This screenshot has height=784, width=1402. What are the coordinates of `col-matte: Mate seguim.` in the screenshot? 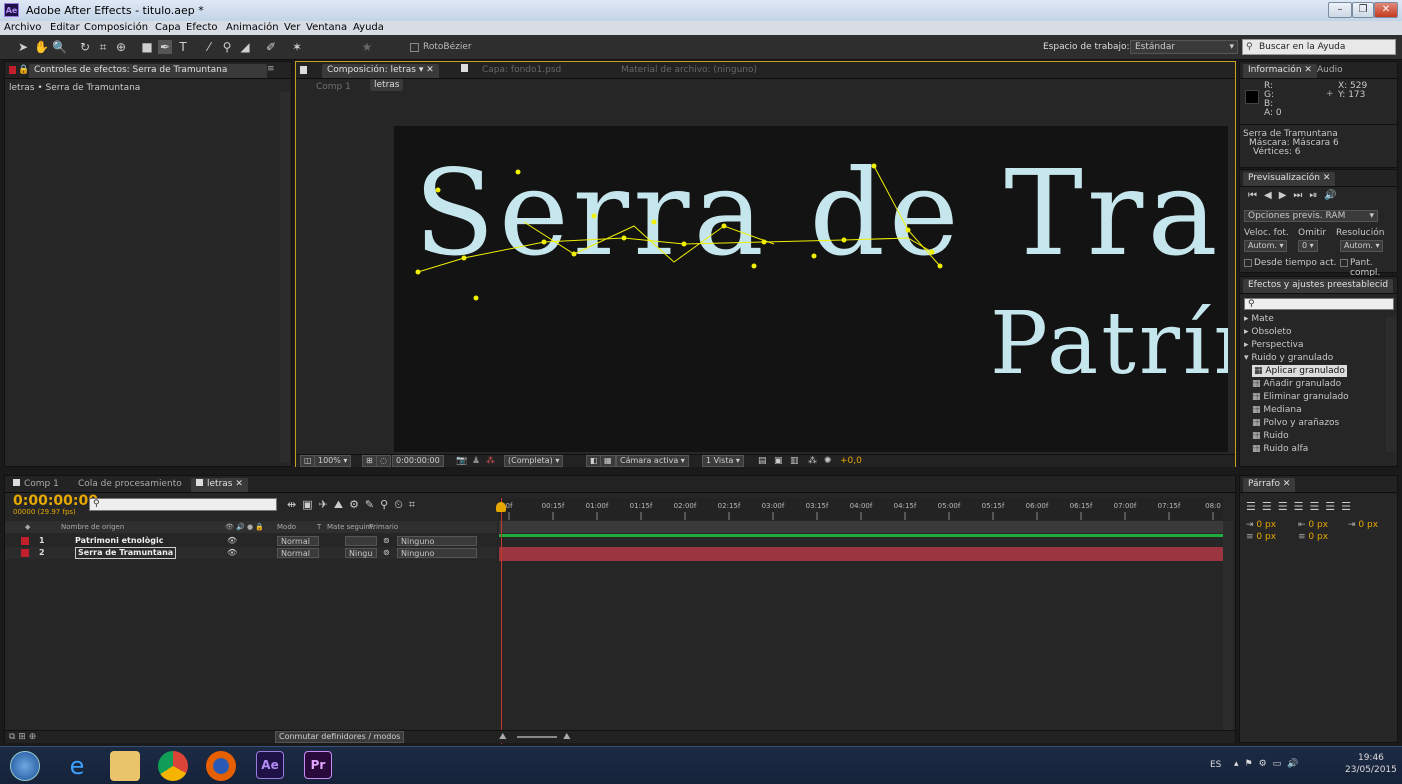 It's located at (350, 527).